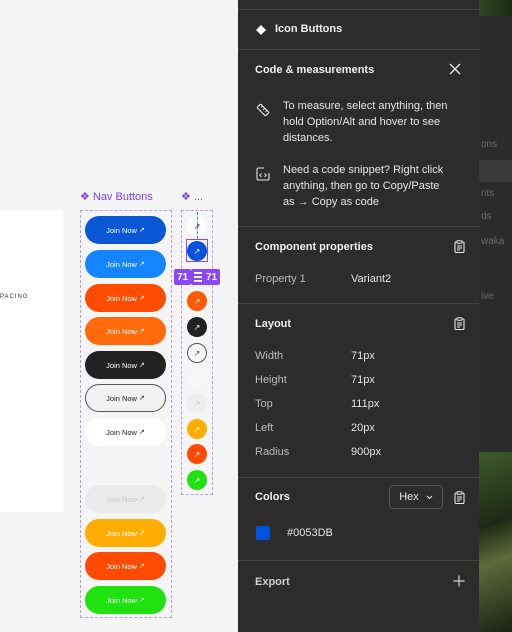  I want to click on colors-title: Colors, so click(272, 497).